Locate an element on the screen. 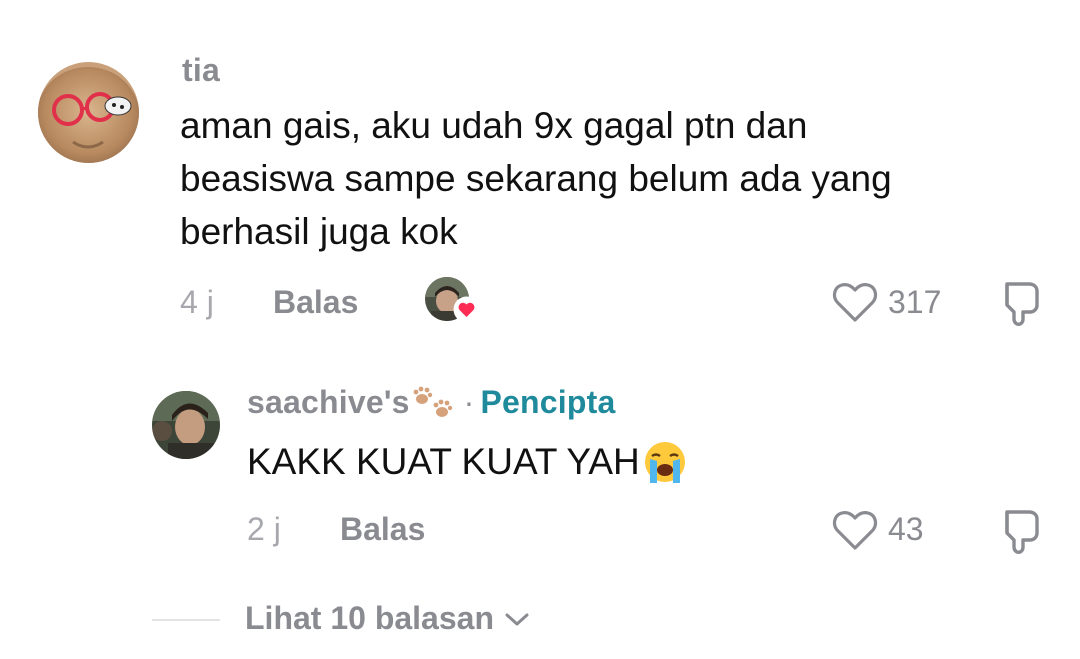 The width and height of the screenshot is (1080, 659). reply-text-row: KAKK KUAT KUAT YAH is located at coordinates (467, 461).